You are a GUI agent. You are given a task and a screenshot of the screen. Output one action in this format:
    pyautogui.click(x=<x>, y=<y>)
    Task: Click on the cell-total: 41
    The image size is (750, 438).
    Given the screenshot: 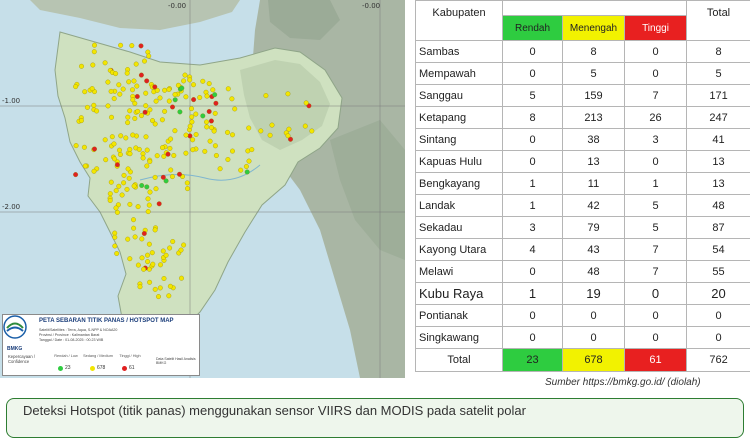 What is the action you would take?
    pyautogui.click(x=718, y=140)
    